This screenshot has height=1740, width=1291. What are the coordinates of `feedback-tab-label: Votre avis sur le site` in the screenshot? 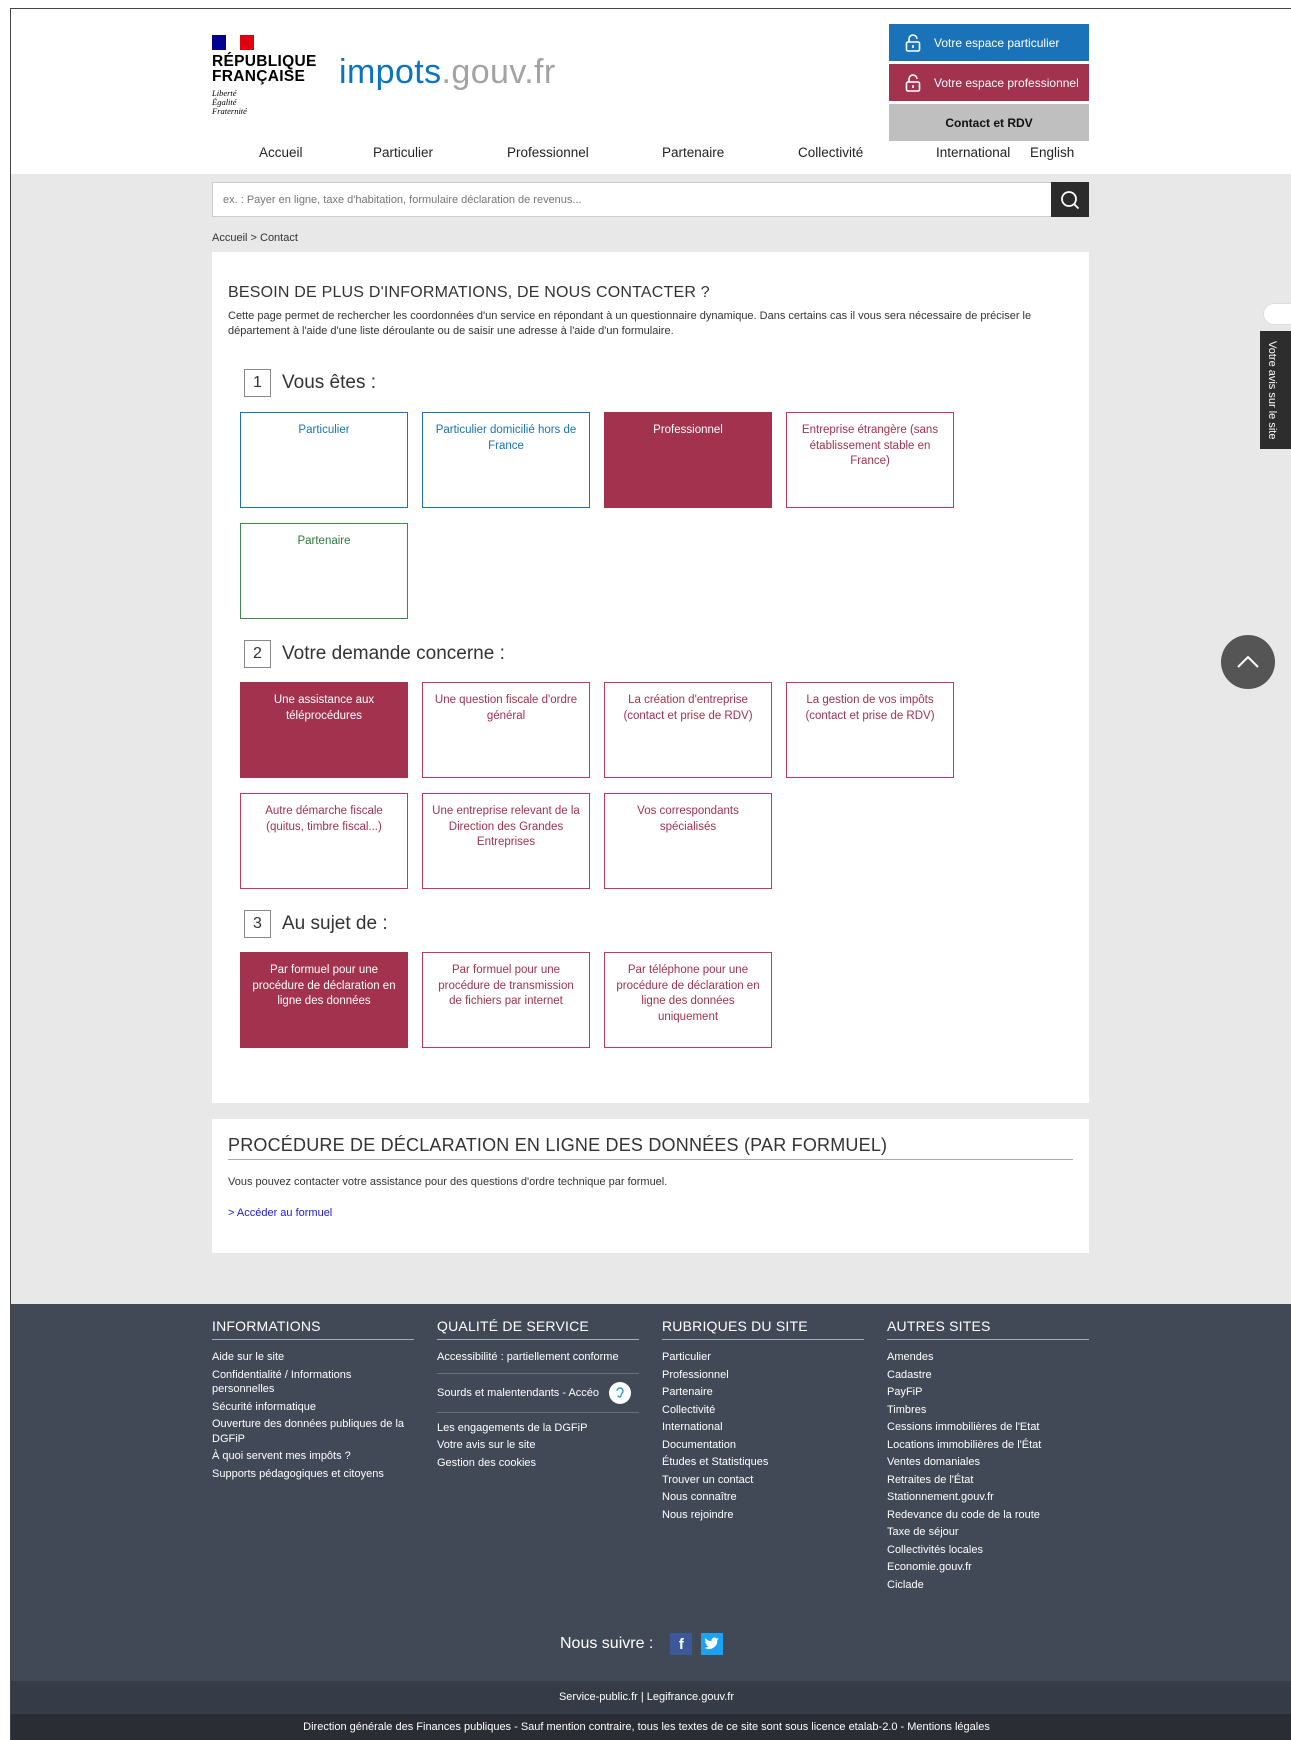 It's located at (1272, 390).